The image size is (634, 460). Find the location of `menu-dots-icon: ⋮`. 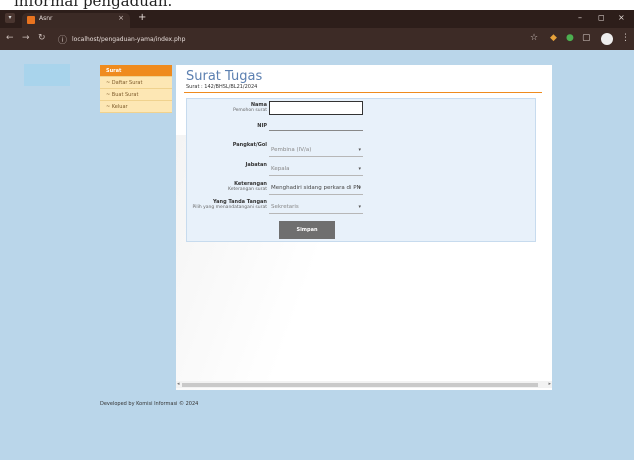

menu-dots-icon: ⋮ is located at coordinates (625, 38).